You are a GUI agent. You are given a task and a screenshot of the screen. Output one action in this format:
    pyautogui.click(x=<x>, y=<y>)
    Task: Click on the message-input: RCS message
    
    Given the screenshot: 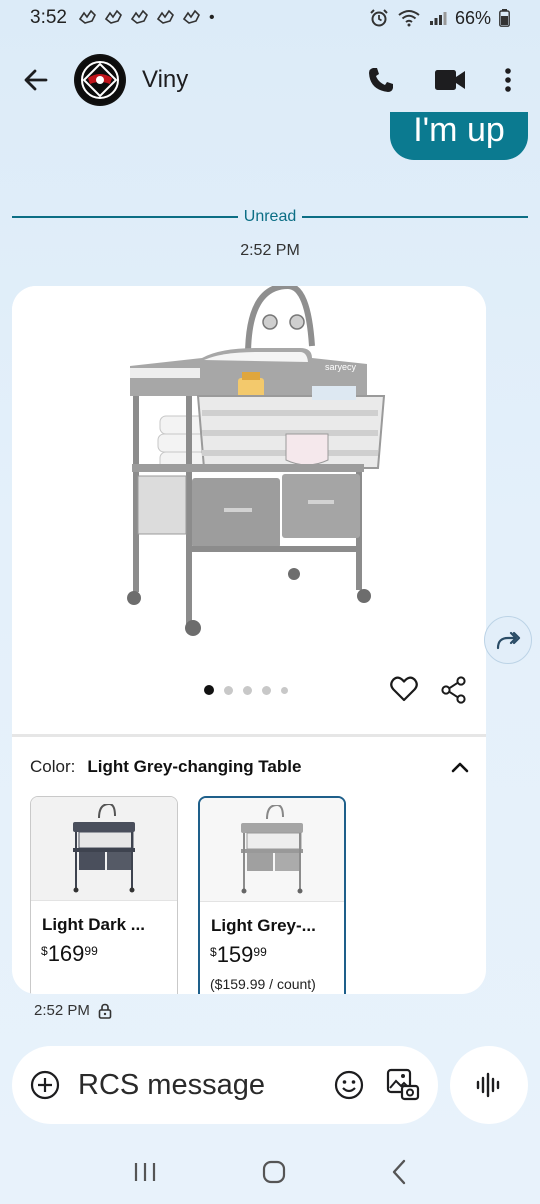 What is the action you would take?
    pyautogui.click(x=199, y=1085)
    